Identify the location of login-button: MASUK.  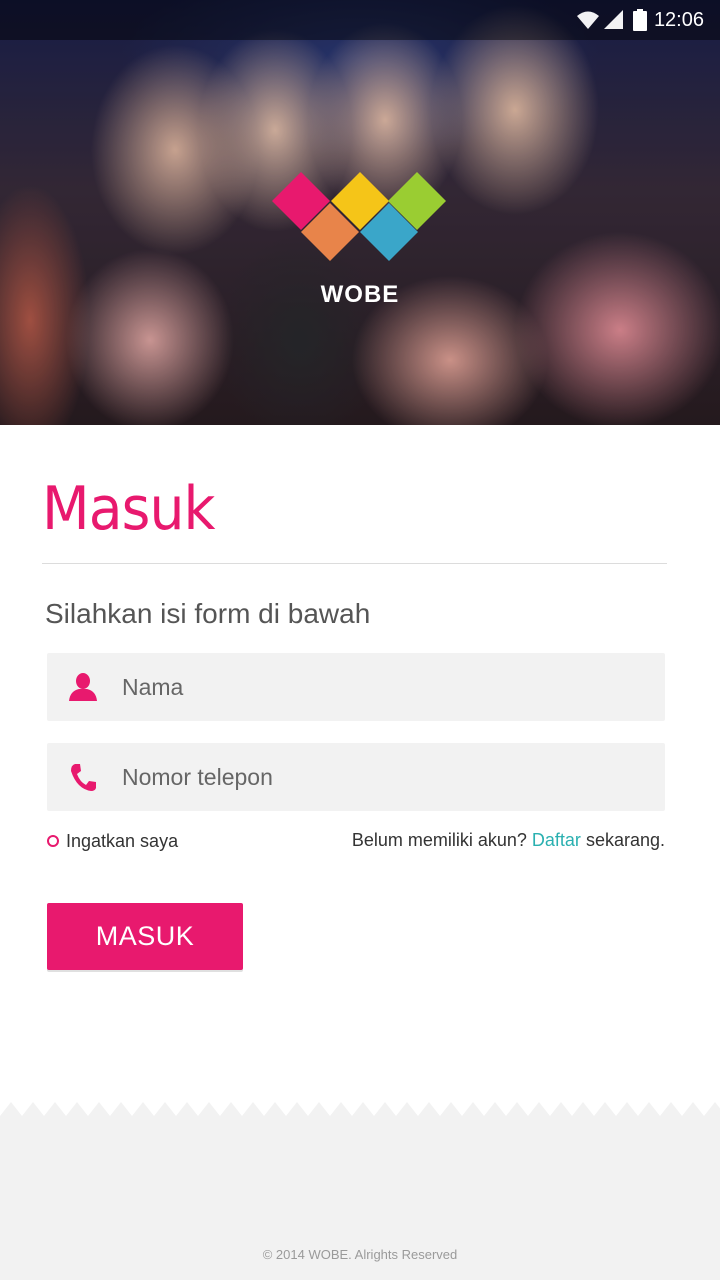
(145, 936).